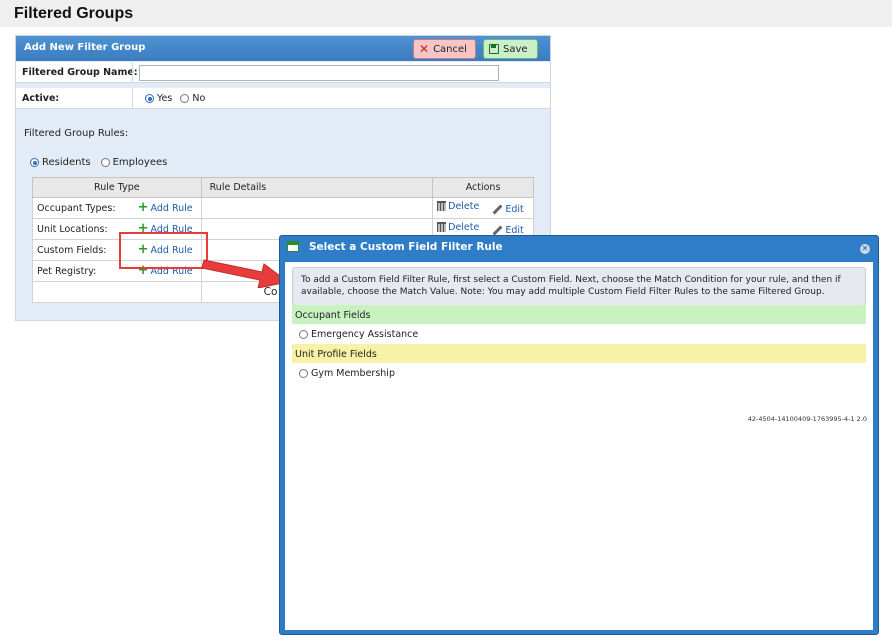 This screenshot has width=892, height=643. What do you see at coordinates (67, 271) in the screenshot?
I see `rule-type-label: Pet Registry:` at bounding box center [67, 271].